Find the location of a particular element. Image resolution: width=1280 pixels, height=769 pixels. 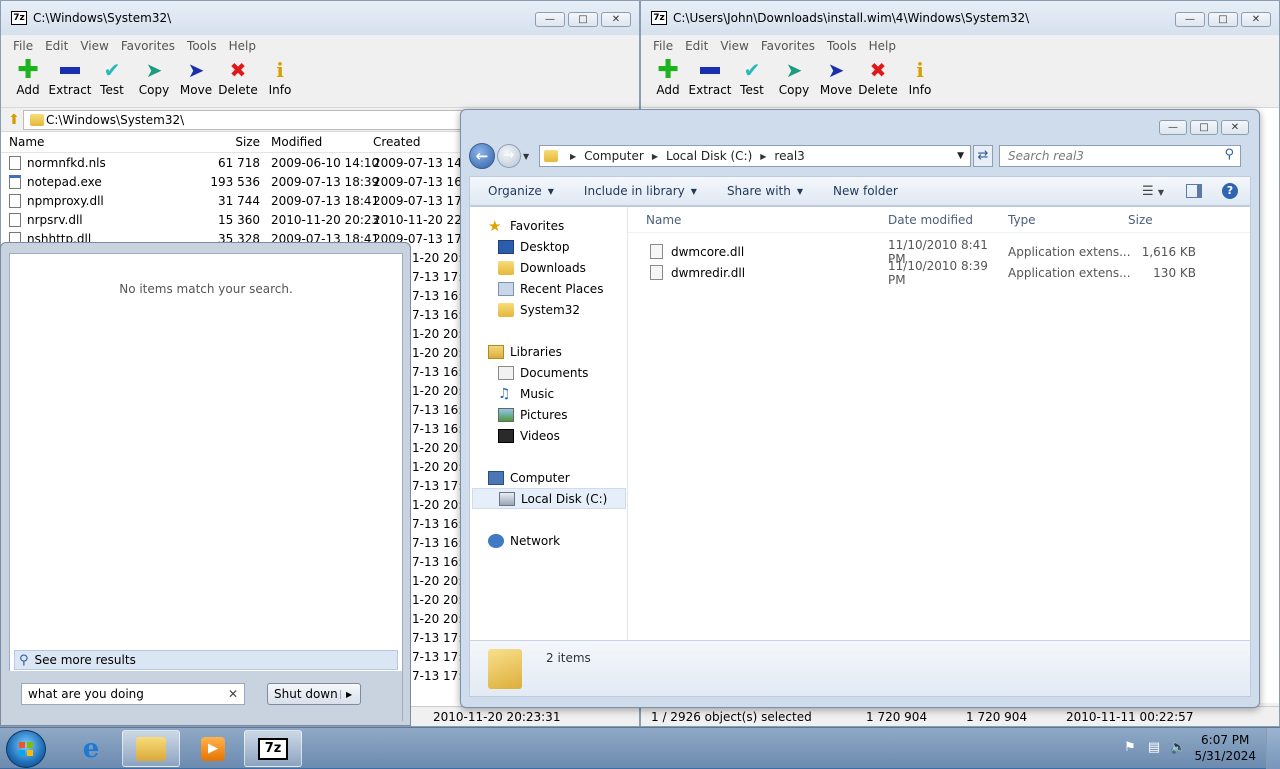

clock: 6:07 PM 5/31/2024 is located at coordinates (1225, 748).